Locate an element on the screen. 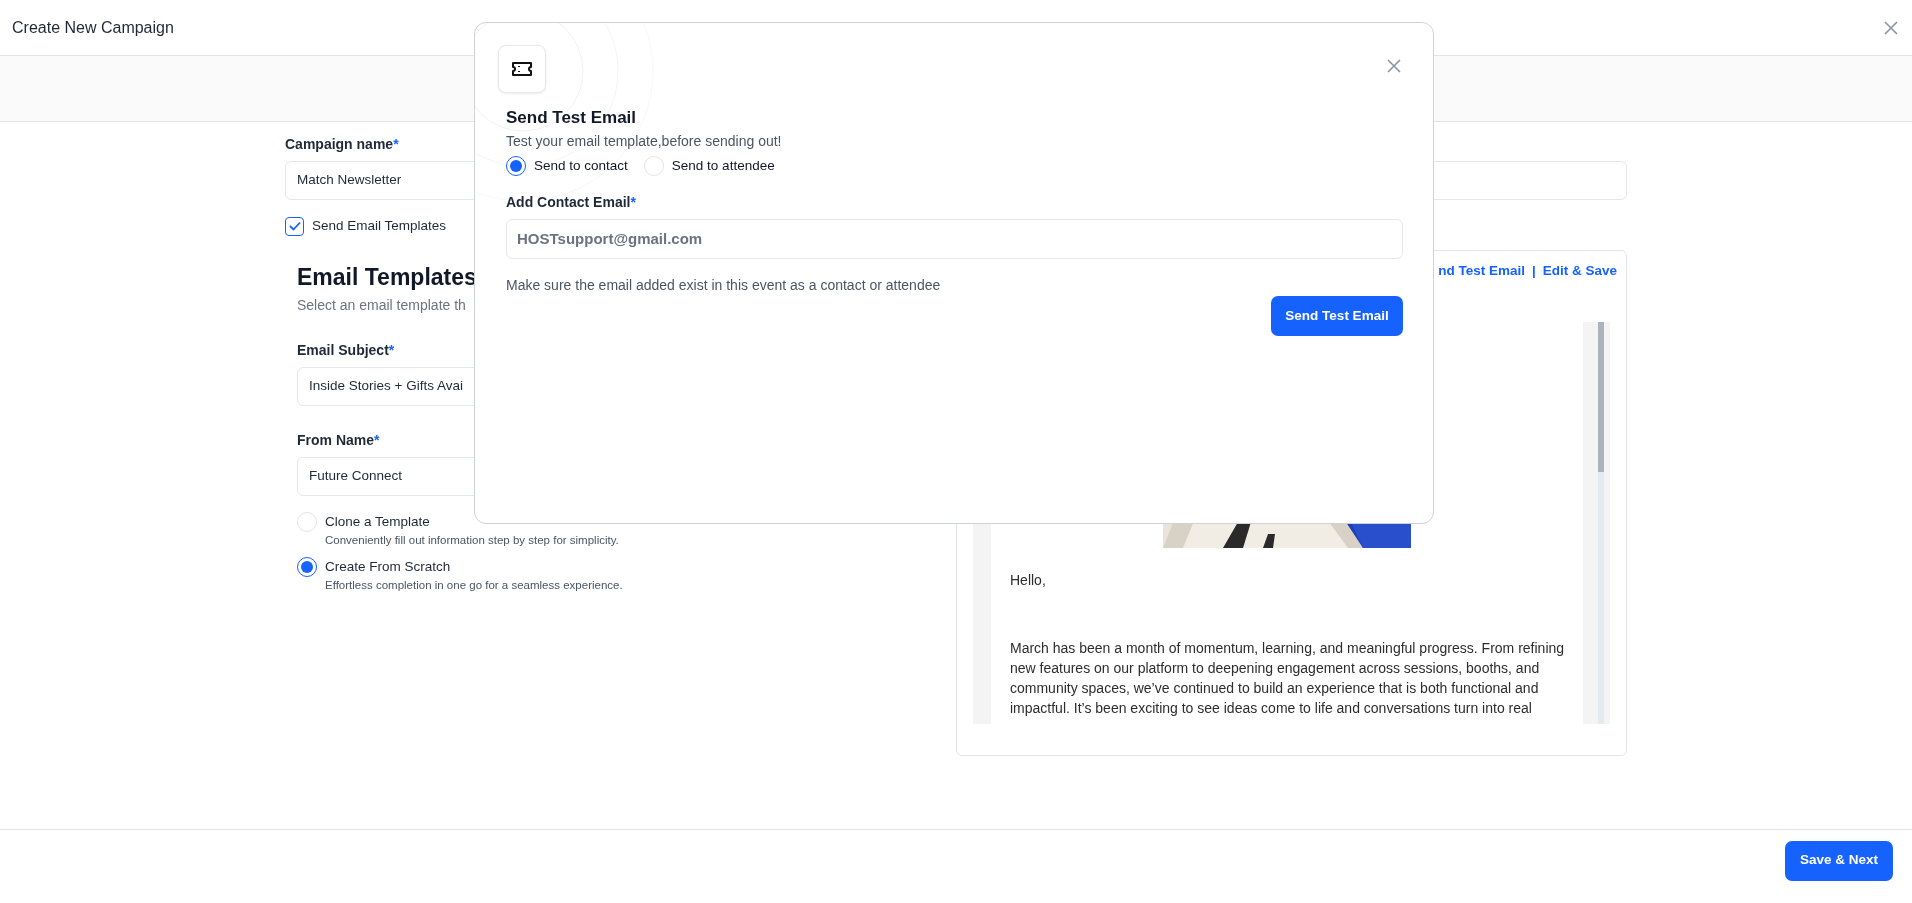 The image size is (1912, 903). send-test-email-button: Send Test Email is located at coordinates (1337, 315).